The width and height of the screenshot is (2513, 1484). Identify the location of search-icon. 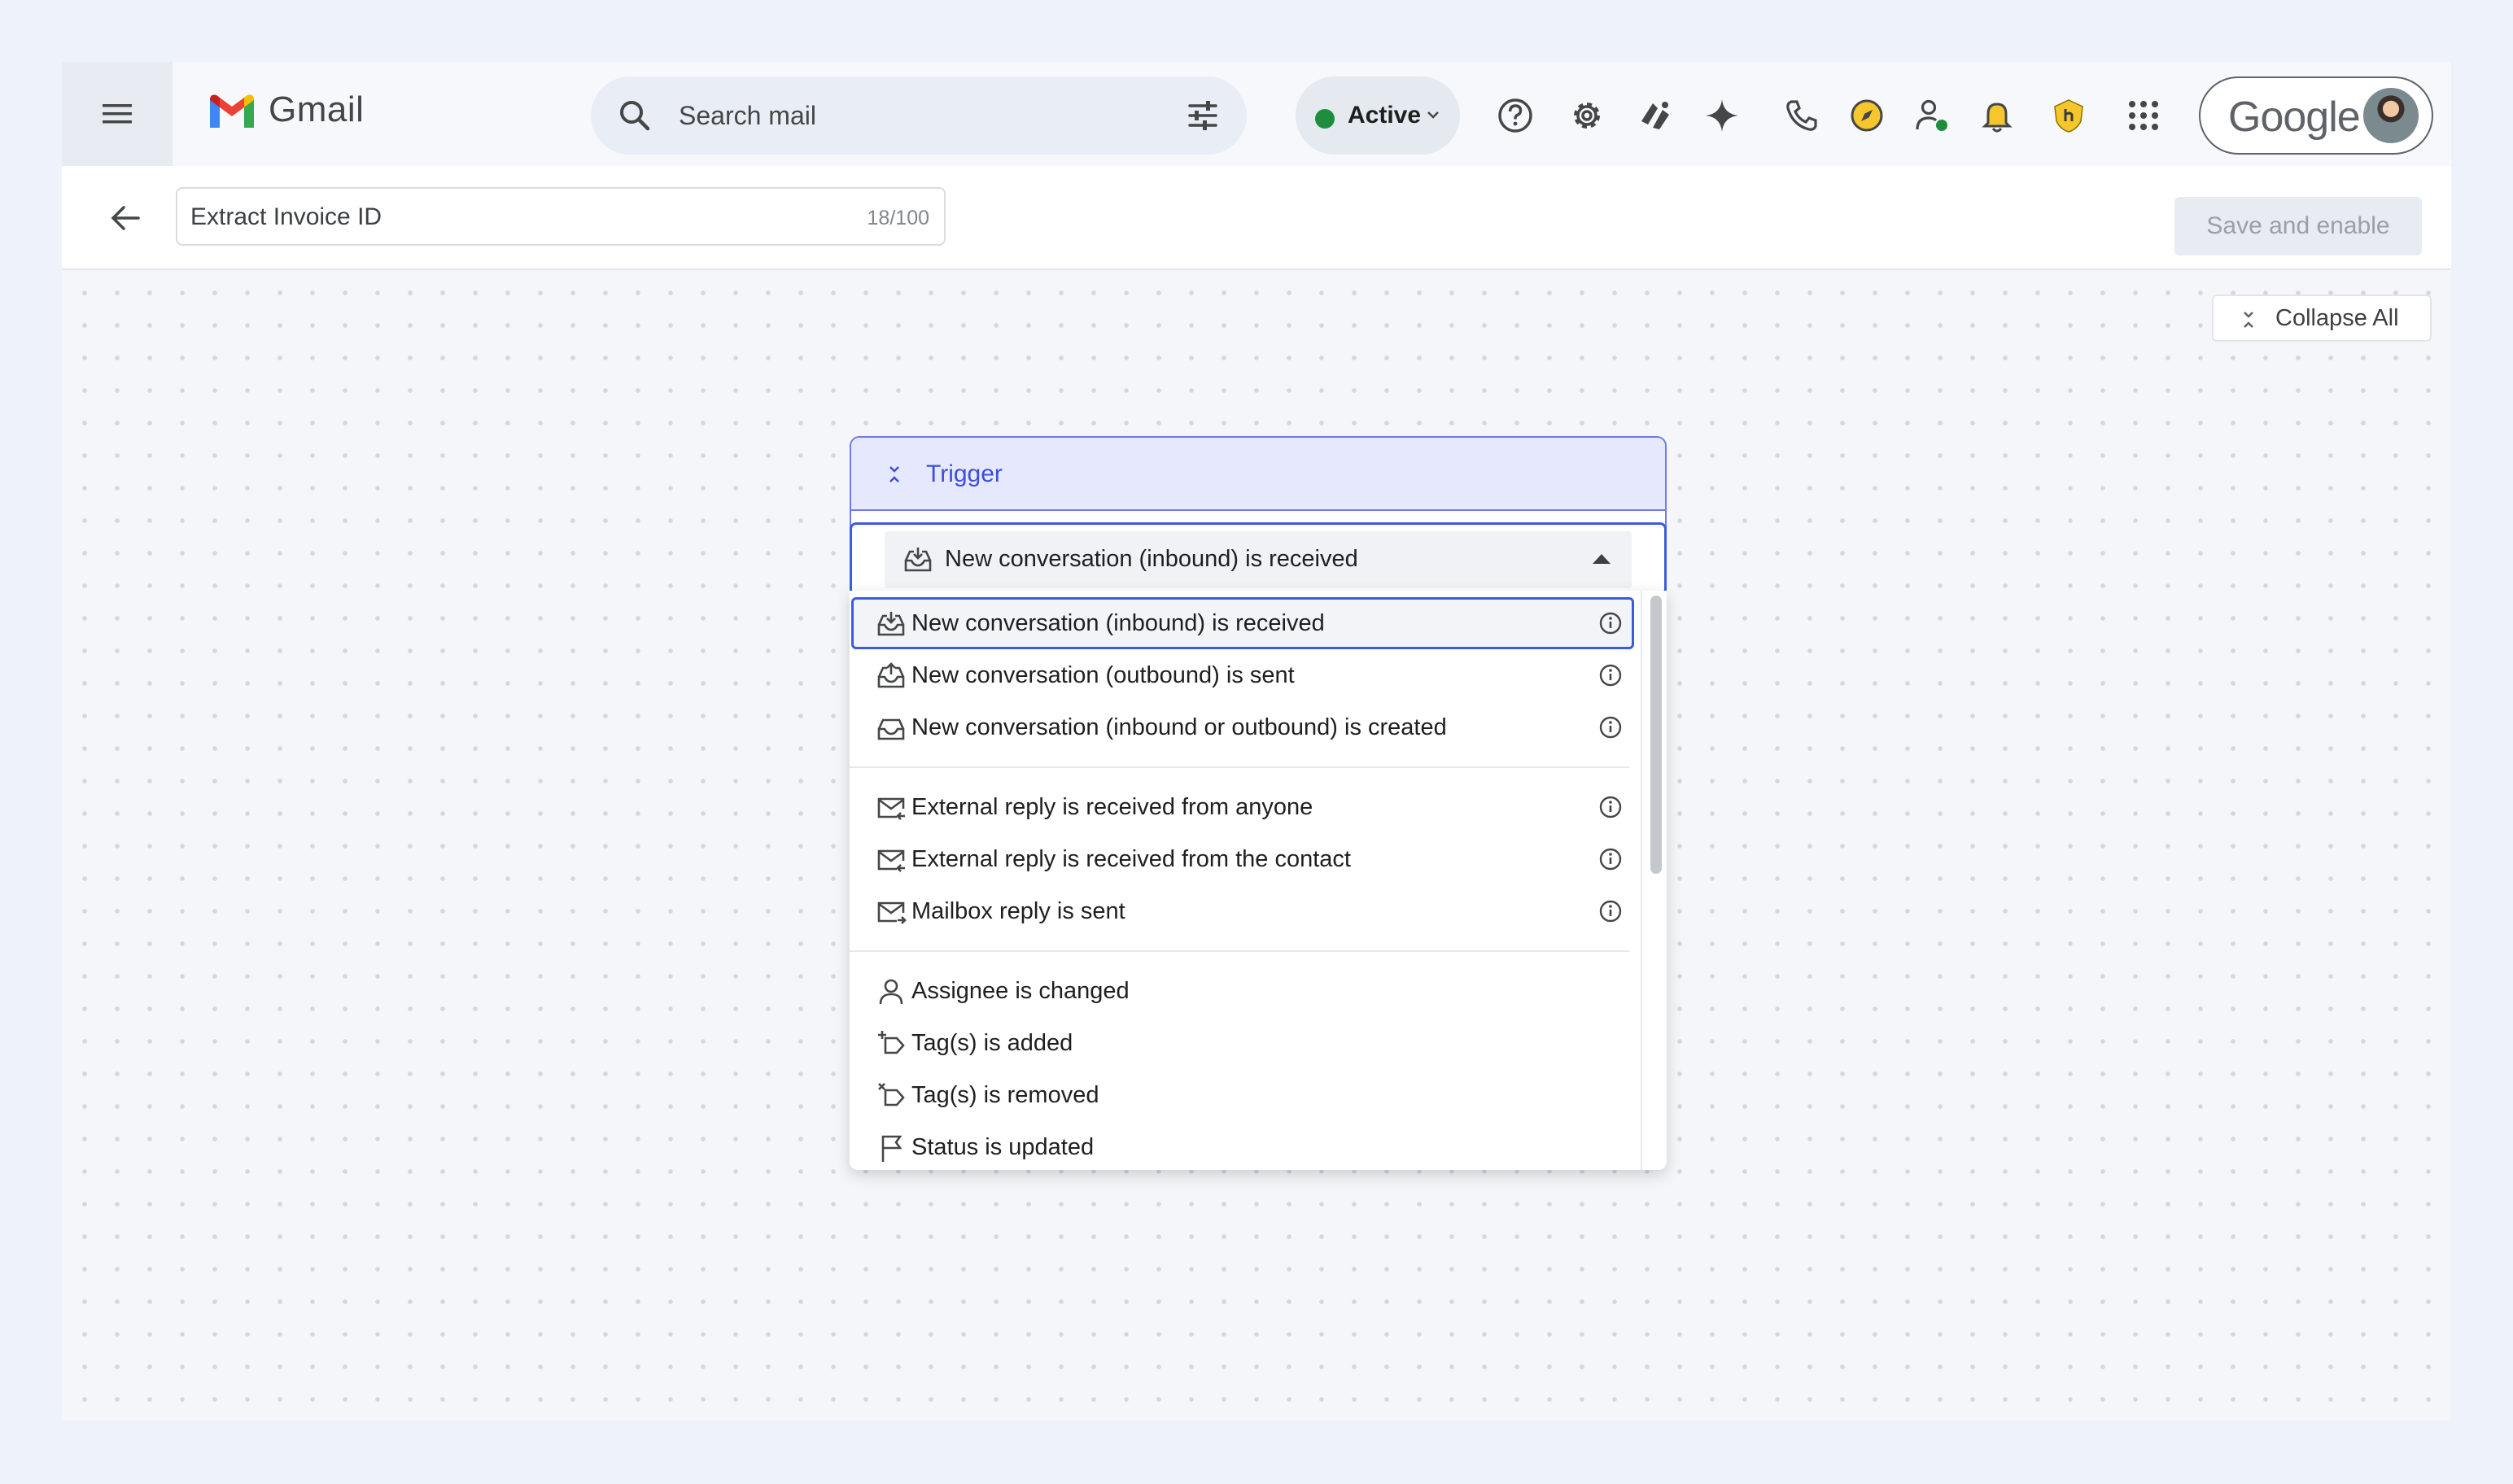
(634, 116).